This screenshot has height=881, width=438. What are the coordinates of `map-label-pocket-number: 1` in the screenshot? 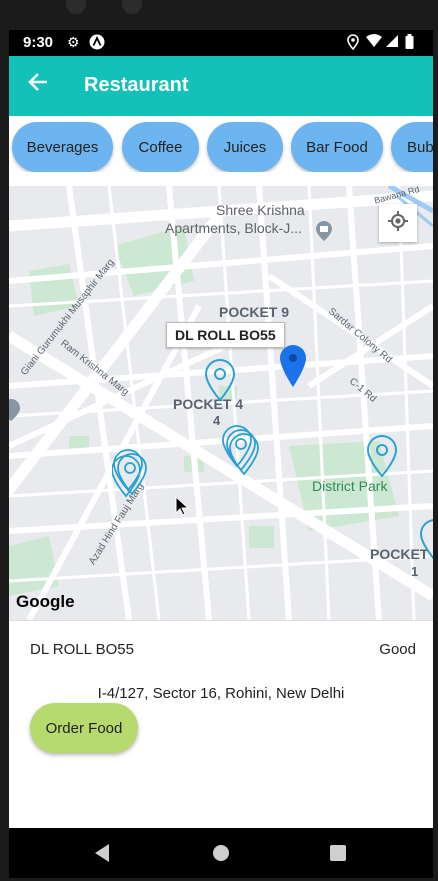 It's located at (415, 571).